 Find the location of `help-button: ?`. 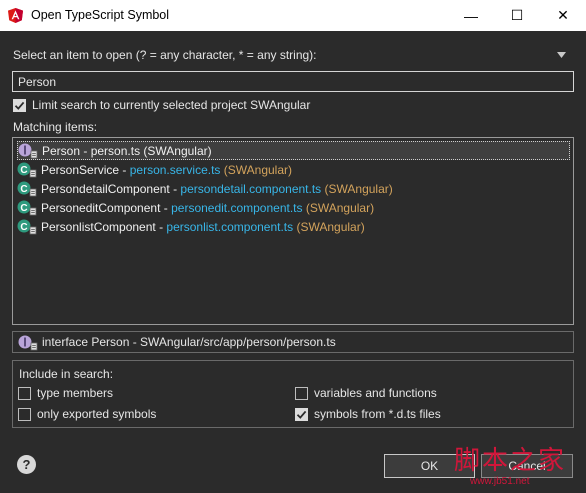

help-button: ? is located at coordinates (26, 464).